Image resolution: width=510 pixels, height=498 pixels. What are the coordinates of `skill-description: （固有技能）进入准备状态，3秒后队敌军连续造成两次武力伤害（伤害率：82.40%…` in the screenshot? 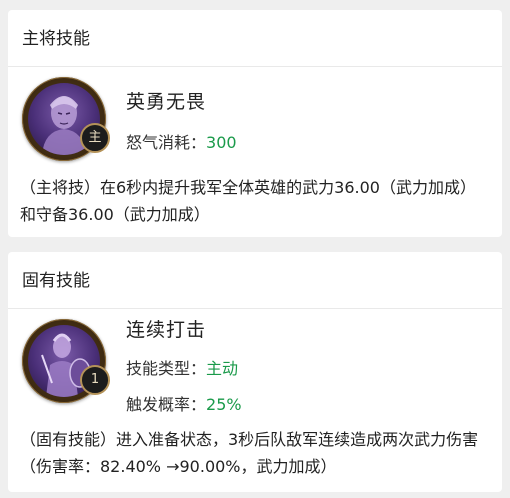 It's located at (249, 453).